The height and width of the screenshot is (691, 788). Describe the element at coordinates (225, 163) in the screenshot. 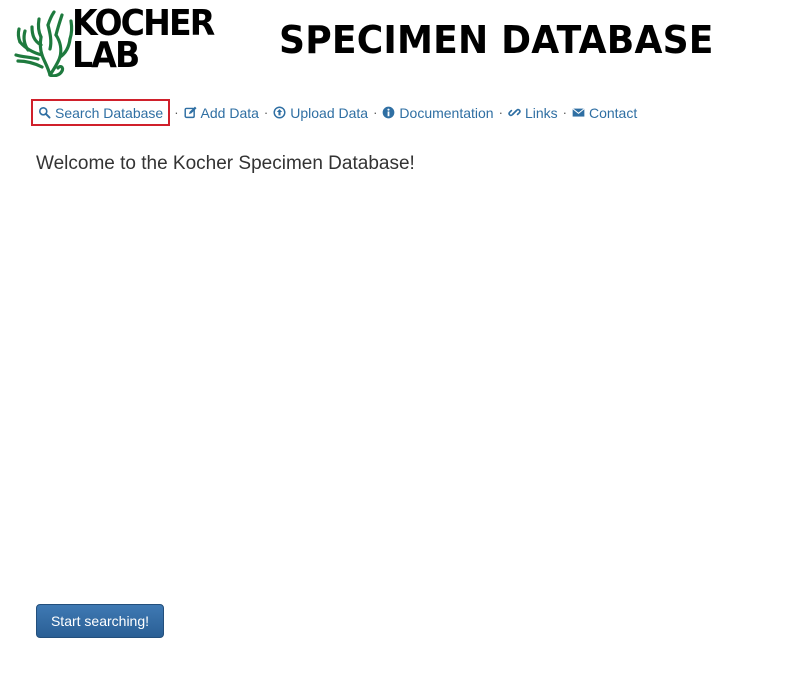

I see `welcome-heading: Welcome to the Kocher Specimen Database!` at that location.